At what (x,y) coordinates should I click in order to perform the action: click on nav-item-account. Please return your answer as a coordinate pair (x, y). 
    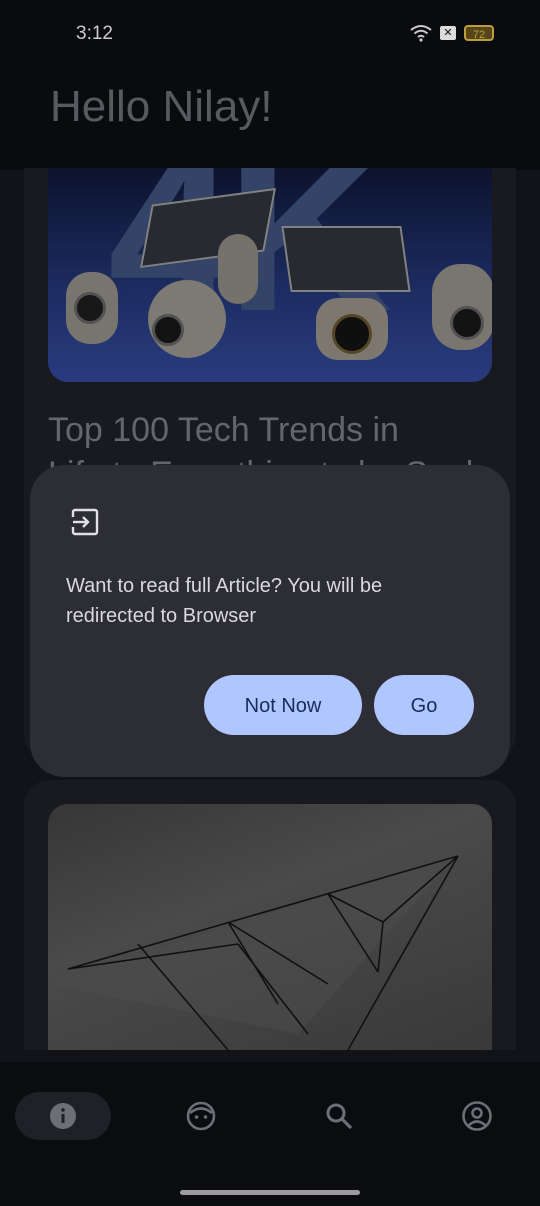
    Looking at the image, I should click on (477, 1116).